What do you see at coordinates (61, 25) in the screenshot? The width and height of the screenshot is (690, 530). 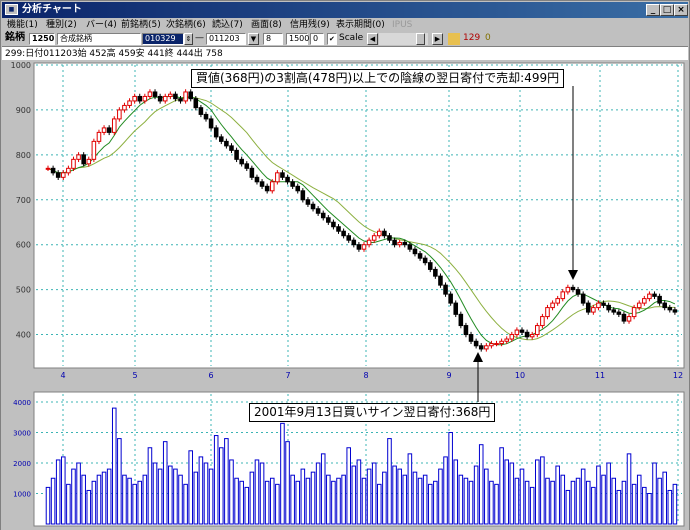 I see `menu-type: 種別(2)` at bounding box center [61, 25].